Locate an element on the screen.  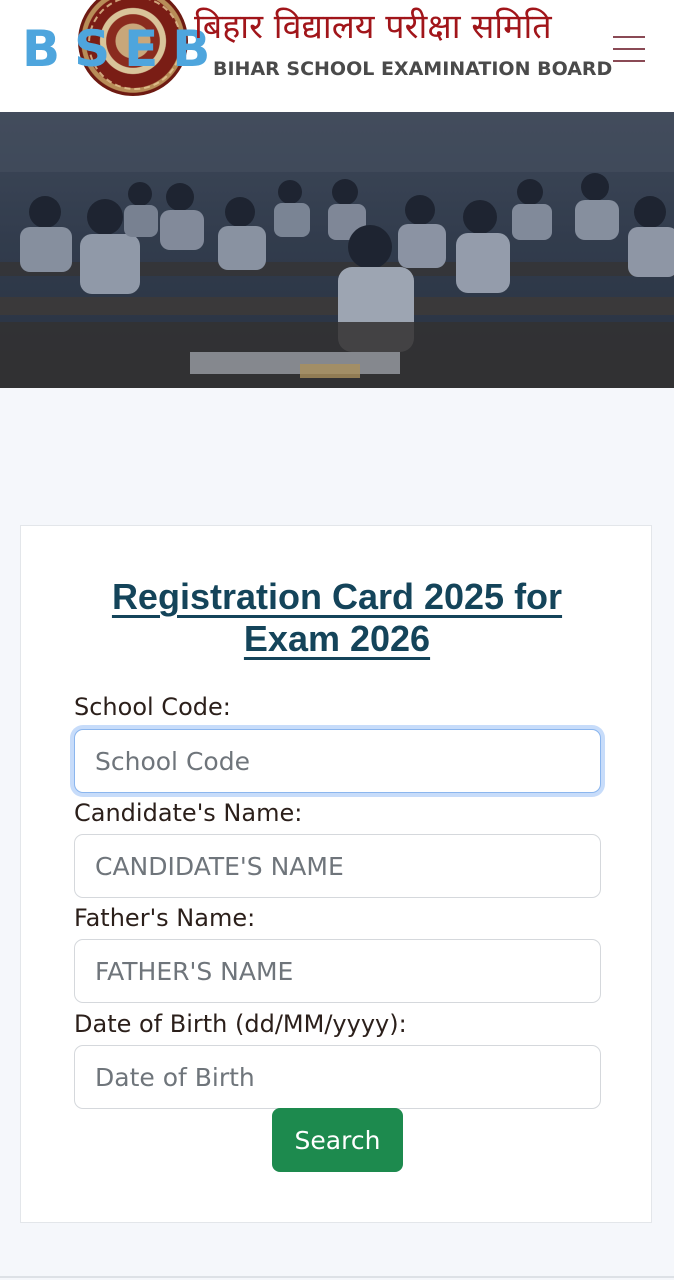
form-title-line1: Registration Card 2025 for is located at coordinates (337, 596).